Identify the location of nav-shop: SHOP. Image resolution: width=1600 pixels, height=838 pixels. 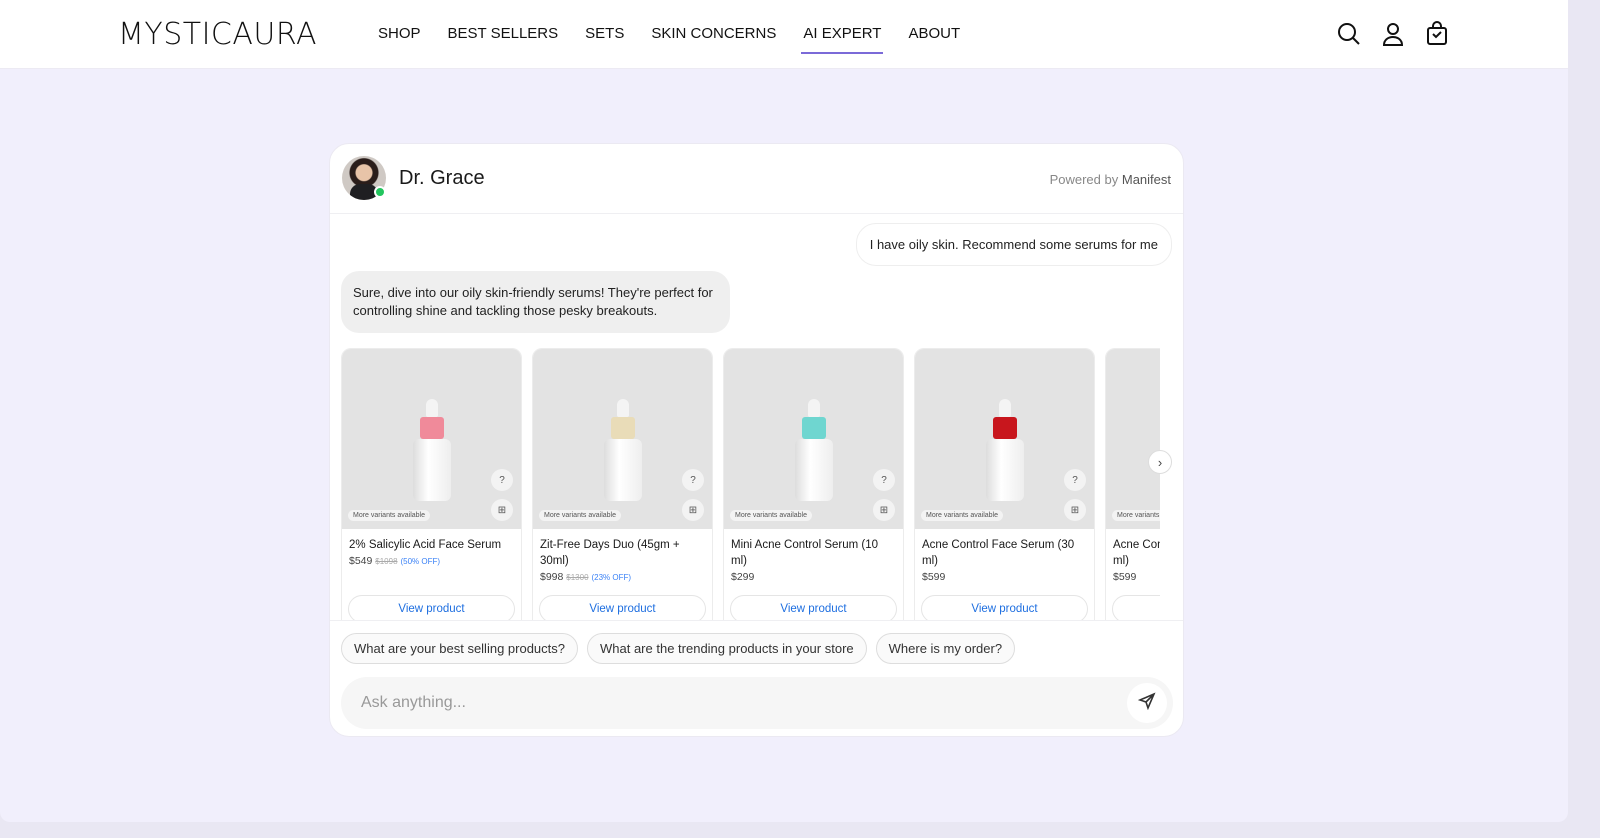
(399, 38).